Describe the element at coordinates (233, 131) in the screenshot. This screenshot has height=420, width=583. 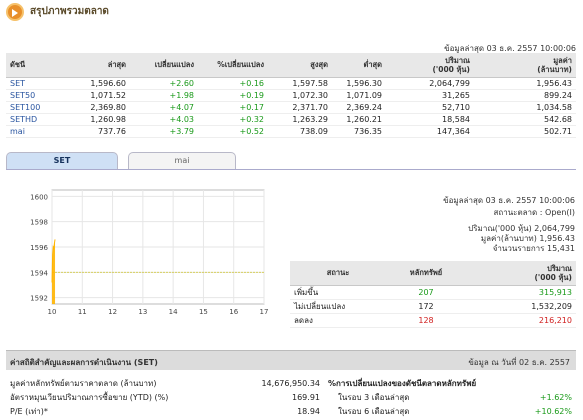
I see `index-pct: +0.52` at that location.